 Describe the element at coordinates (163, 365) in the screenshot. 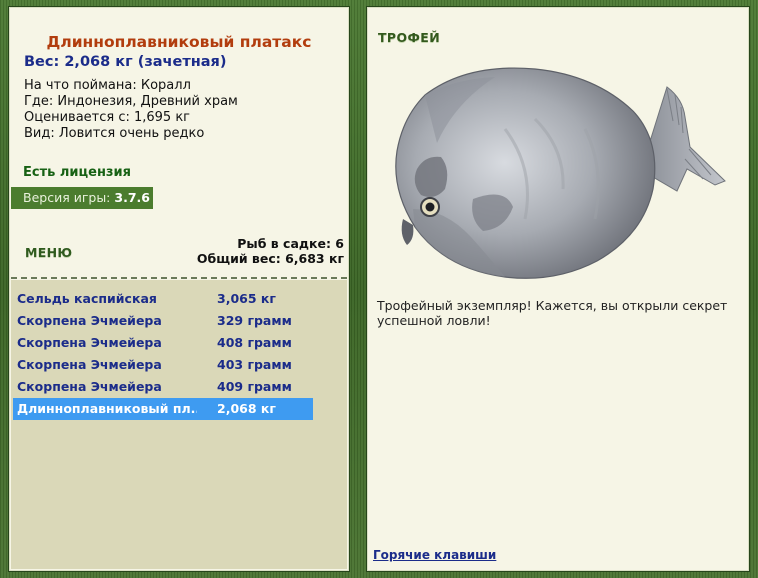

I see `catch-row: Скорпена Эчмейера 403 грамм` at that location.